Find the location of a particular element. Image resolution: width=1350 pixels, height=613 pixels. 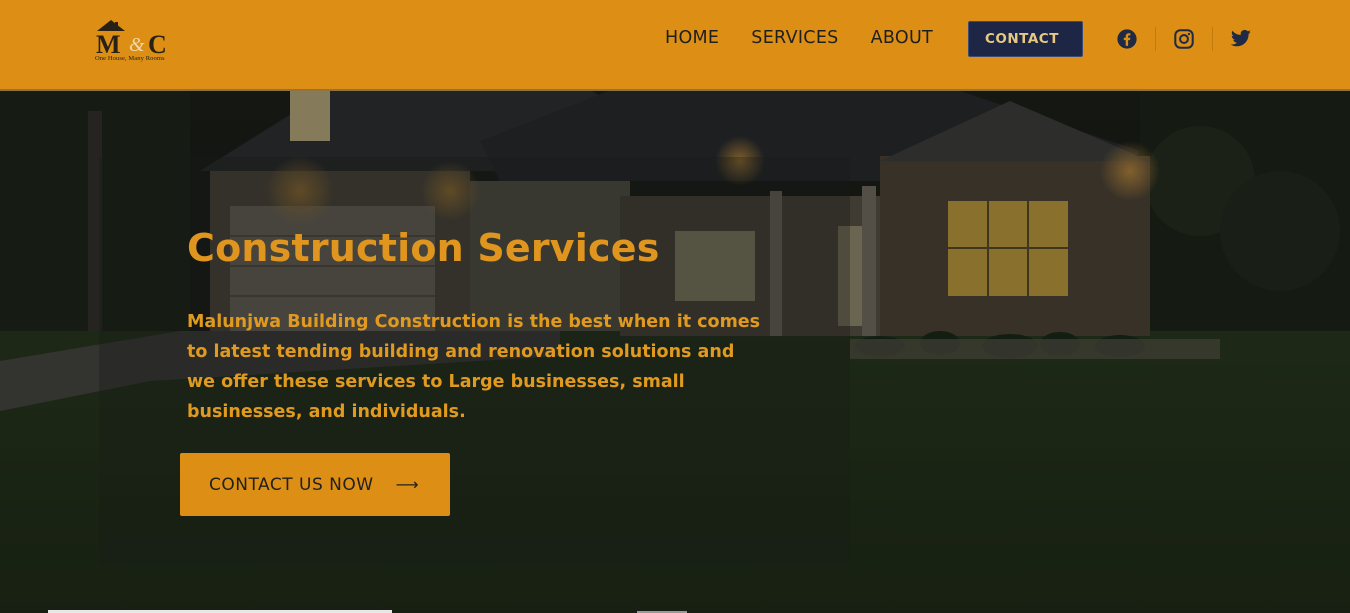

instagram-icon is located at coordinates (1184, 39).